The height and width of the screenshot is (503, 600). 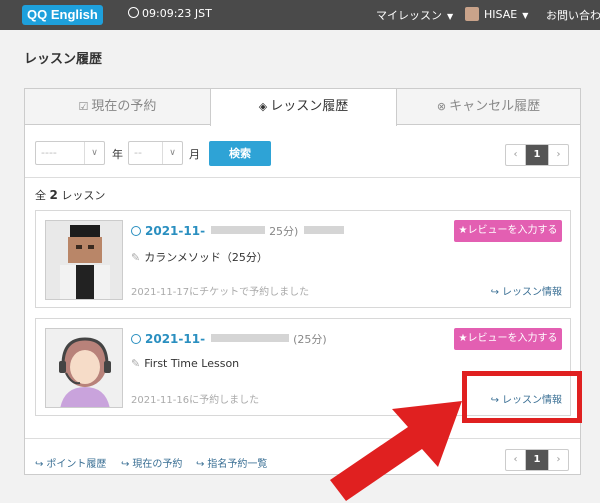 I want to click on tab-bar: ☑ 現在の予約 ◈ レッスン履歴 ⊗ キャンセル履歴, so click(x=302, y=107).